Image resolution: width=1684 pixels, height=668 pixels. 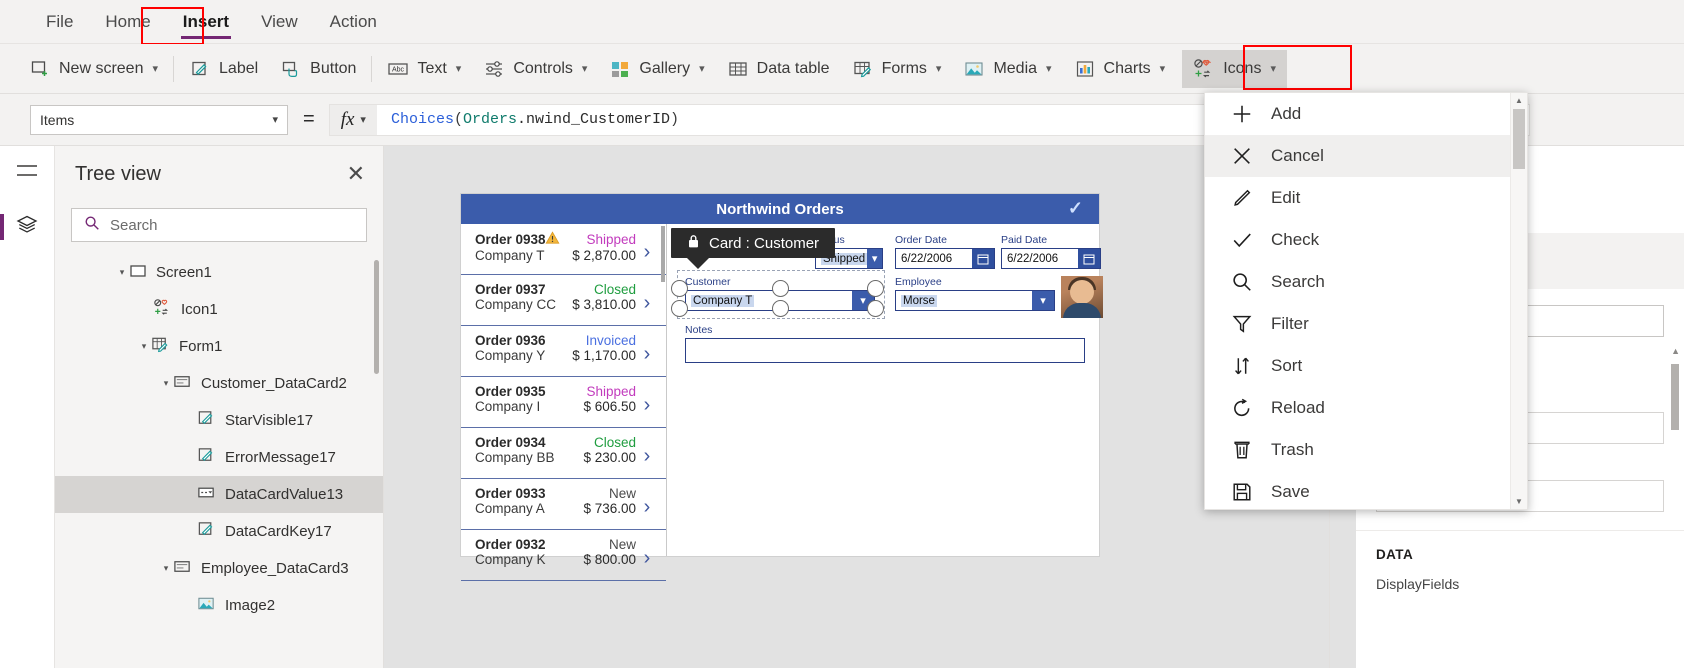 What do you see at coordinates (1675, 351) in the screenshot?
I see `panel-scroll-up-arrow: ▲` at bounding box center [1675, 351].